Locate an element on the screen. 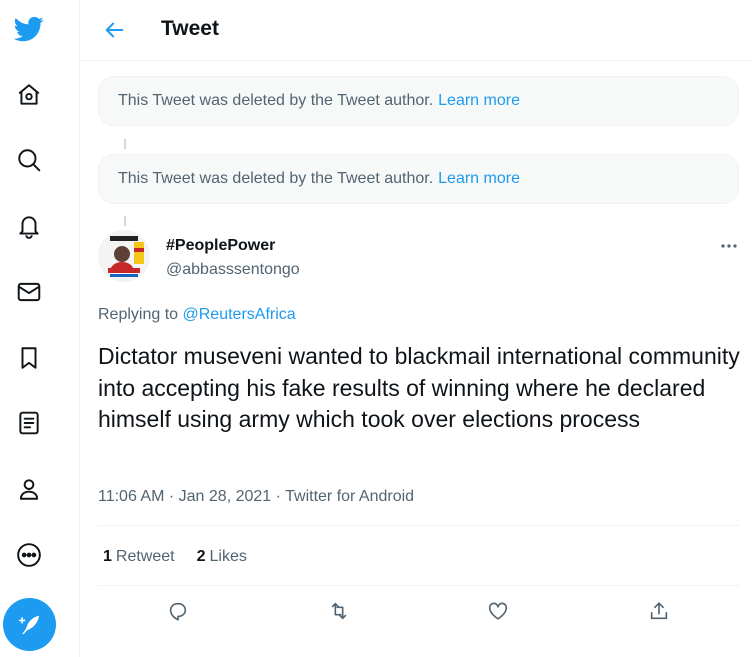 Image resolution: width=752 pixels, height=657 pixels. left-sidebar is located at coordinates (40, 328).